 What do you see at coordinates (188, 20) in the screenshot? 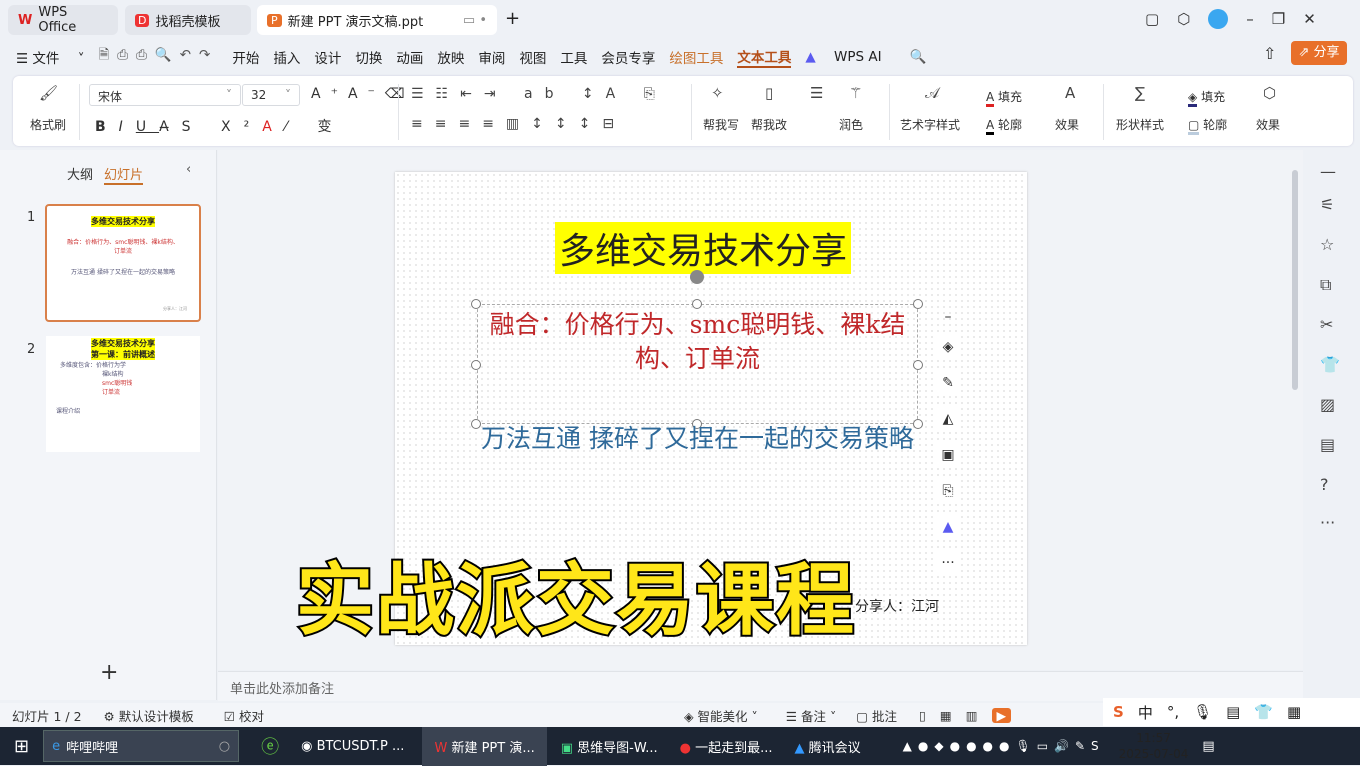
I see `tab-templates: D 找稻壳模板` at bounding box center [188, 20].